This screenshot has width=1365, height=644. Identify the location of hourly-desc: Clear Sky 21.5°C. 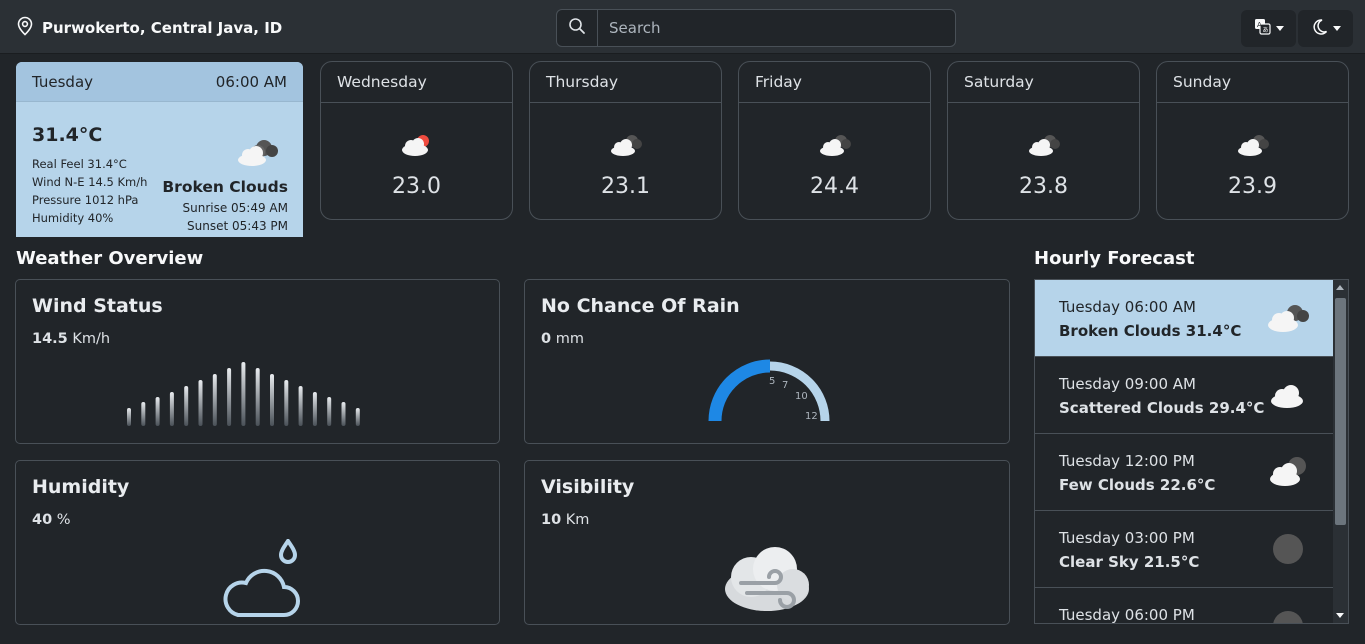
(1129, 562).